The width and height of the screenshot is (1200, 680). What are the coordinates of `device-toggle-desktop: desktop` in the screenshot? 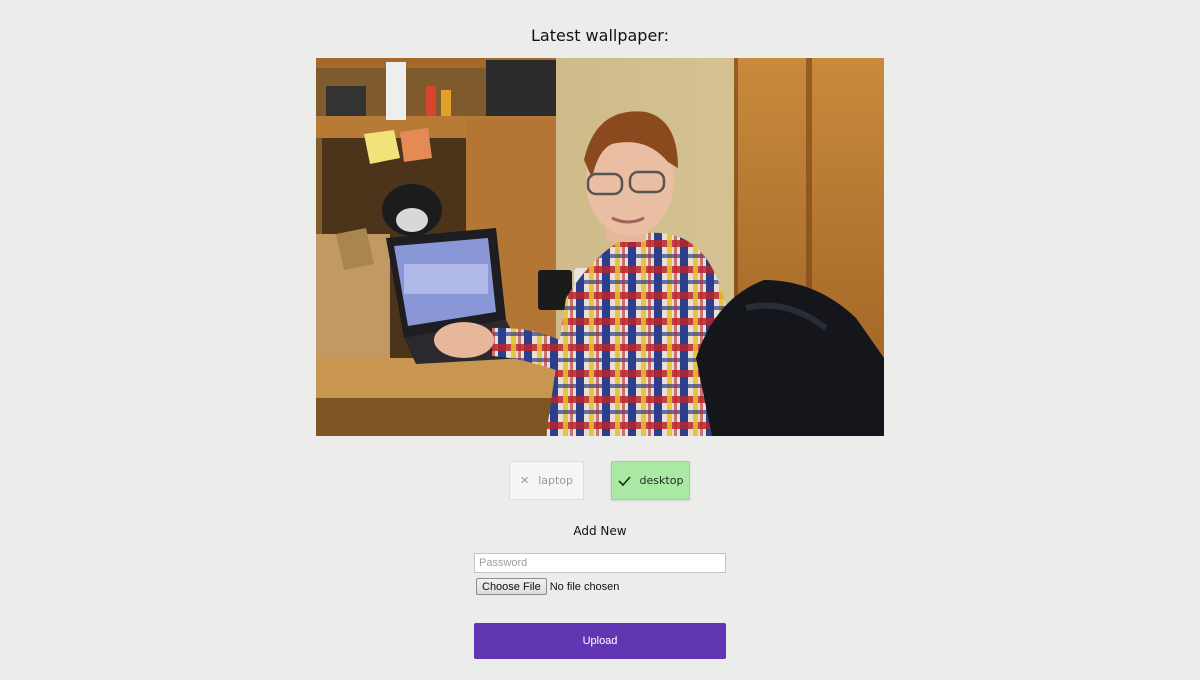 It's located at (650, 480).